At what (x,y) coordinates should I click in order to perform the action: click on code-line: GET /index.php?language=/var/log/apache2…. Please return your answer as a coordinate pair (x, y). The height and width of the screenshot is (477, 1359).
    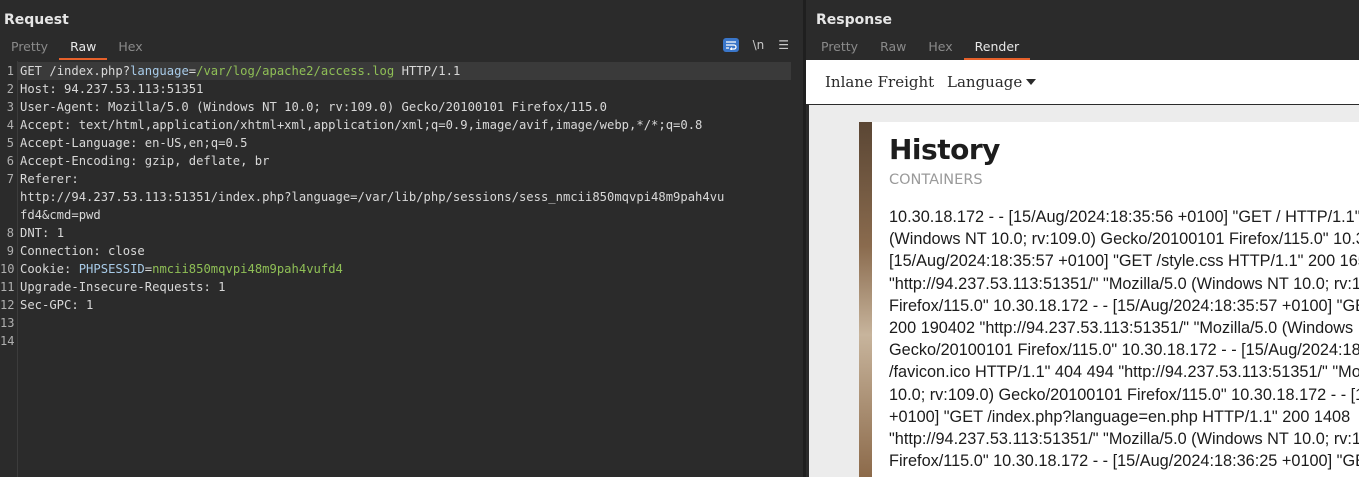
    Looking at the image, I should click on (404, 71).